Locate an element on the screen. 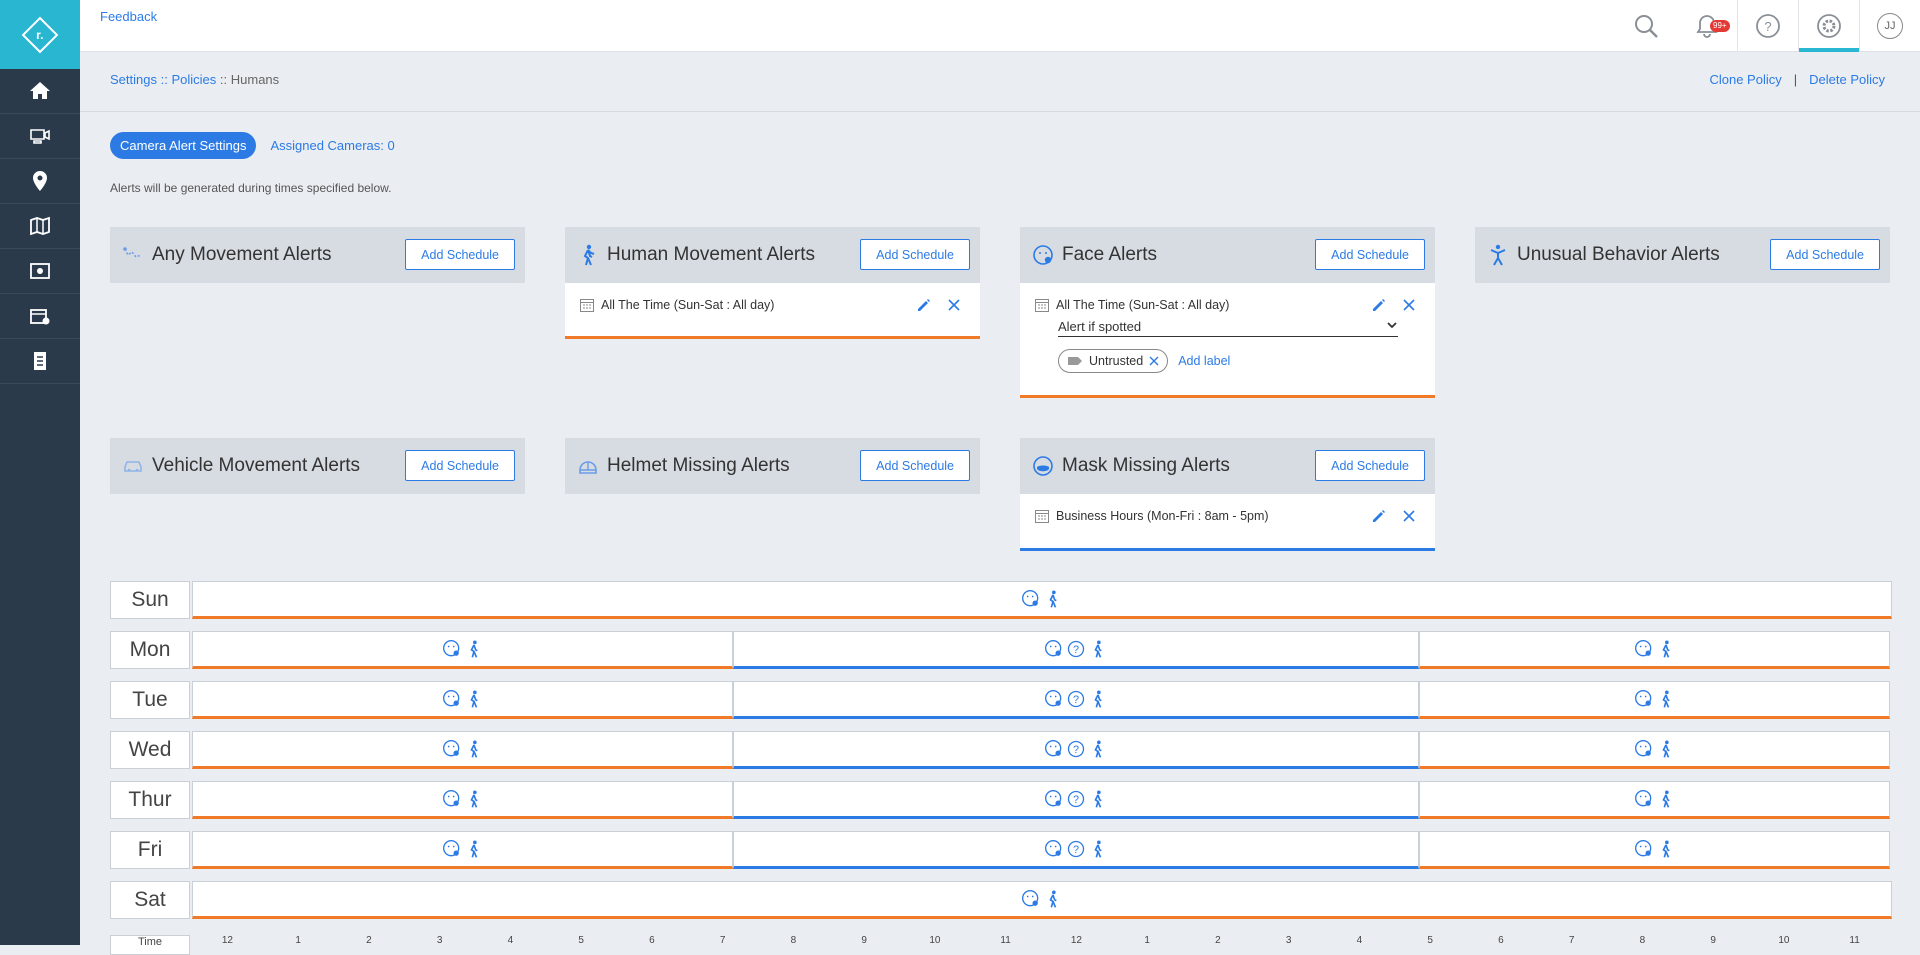 The height and width of the screenshot is (955, 1920). breadcrumb-settings: Settings is located at coordinates (133, 79).